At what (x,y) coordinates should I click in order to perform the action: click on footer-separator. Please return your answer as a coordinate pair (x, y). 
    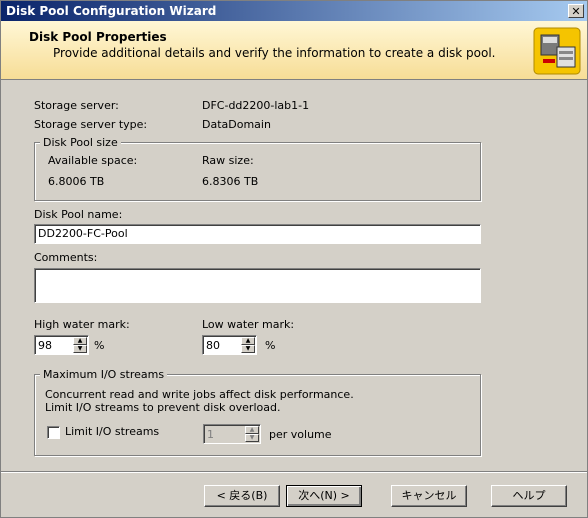
    Looking at the image, I should click on (294, 472).